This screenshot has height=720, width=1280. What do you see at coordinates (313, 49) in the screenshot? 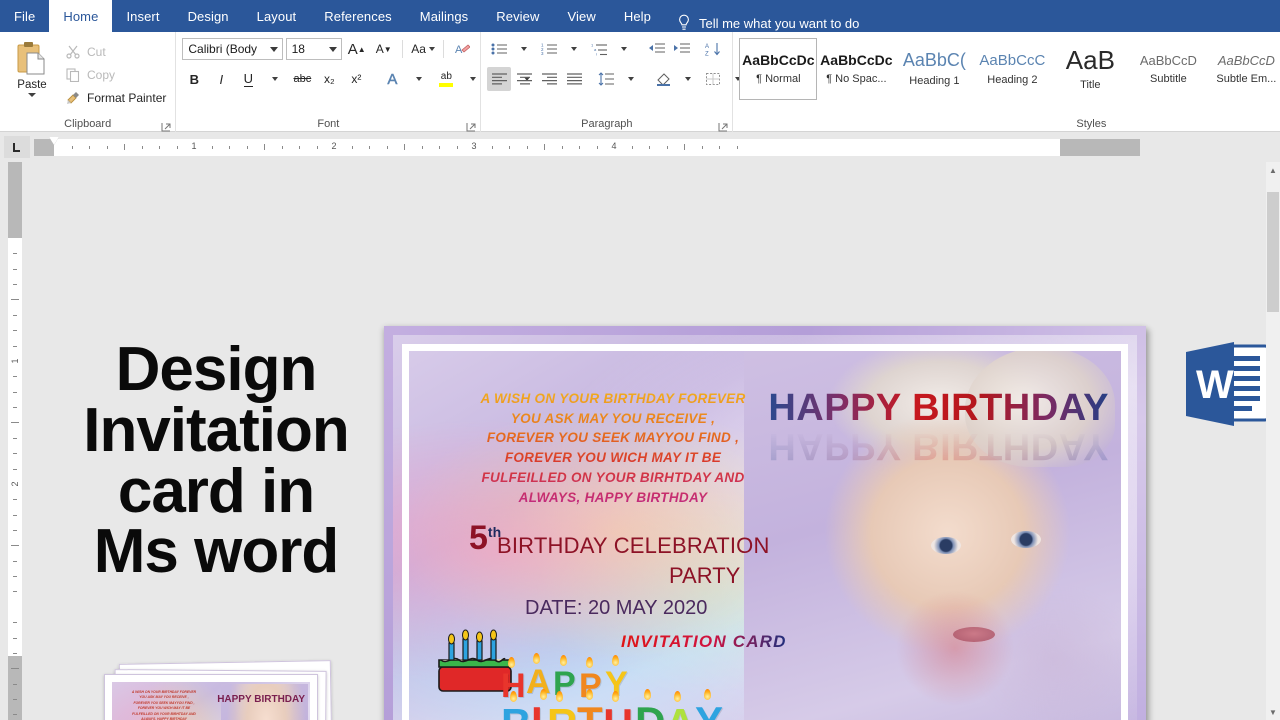
I see `font-size-combo: 18` at bounding box center [313, 49].